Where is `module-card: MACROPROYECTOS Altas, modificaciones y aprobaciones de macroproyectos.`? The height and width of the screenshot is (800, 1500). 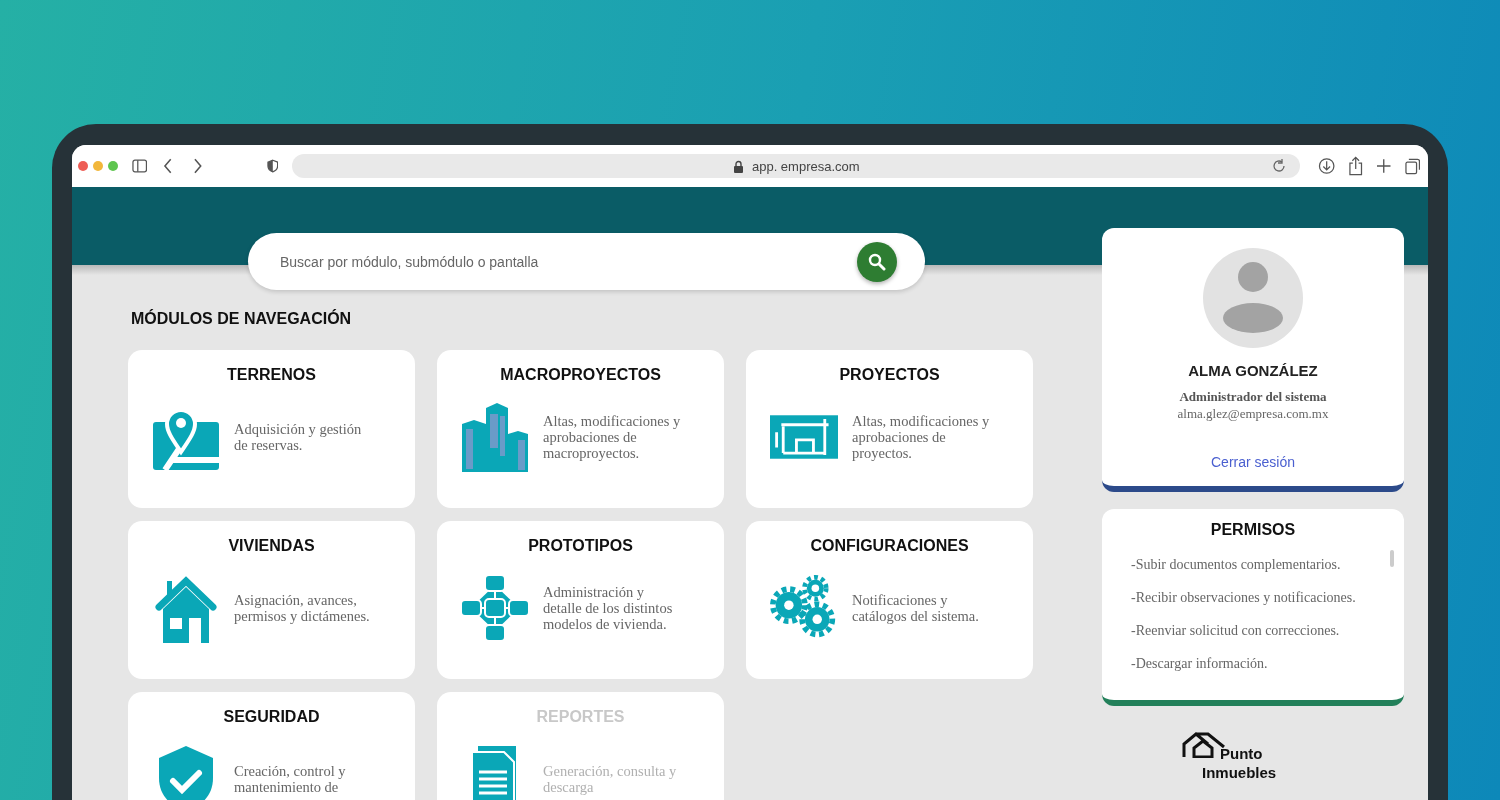
module-card: MACROPROYECTOS Altas, modificaciones y aprobaciones de macroproyectos. is located at coordinates (580, 429).